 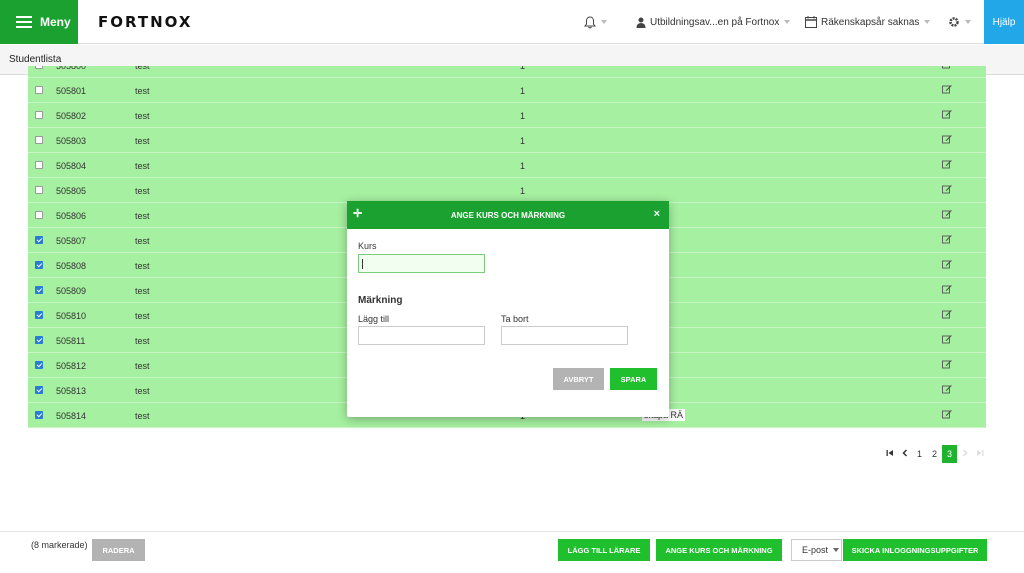 I want to click on fiscal-year-menu: Räkenskapsår saknas, so click(x=868, y=22).